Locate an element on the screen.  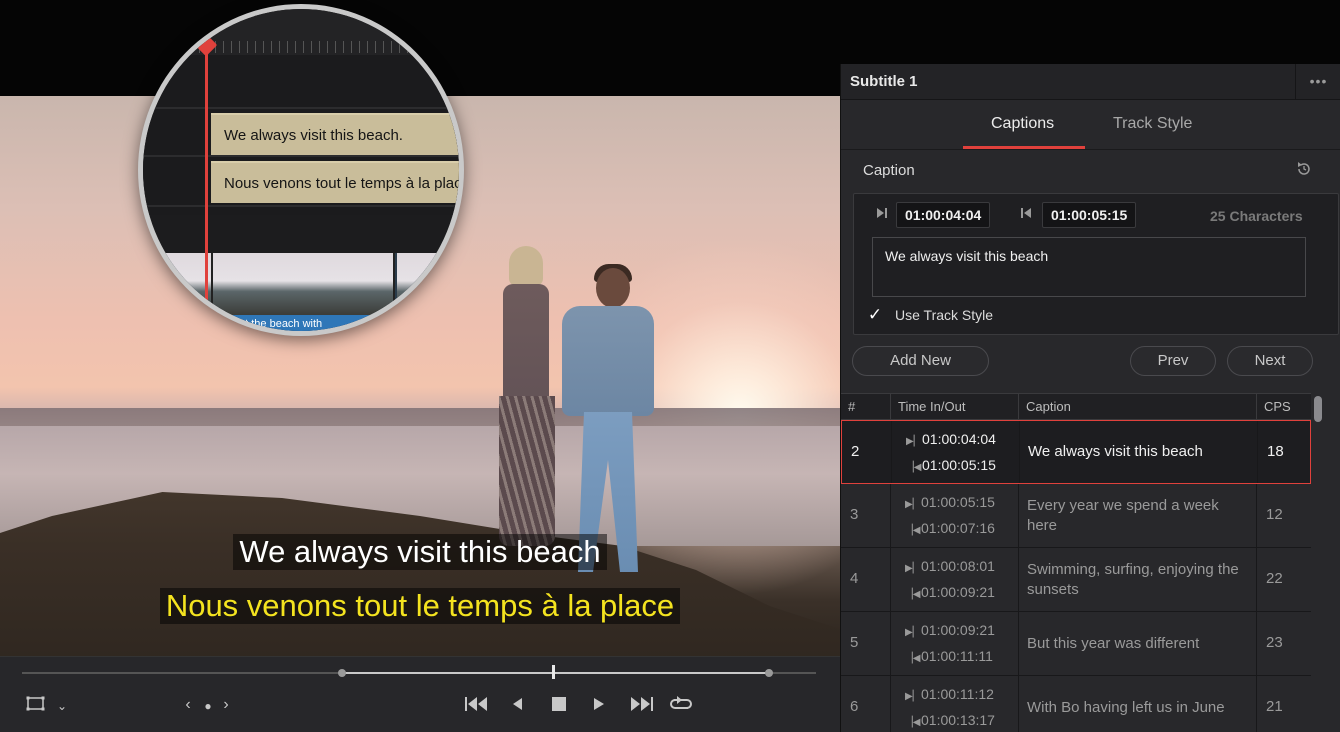
subtitle-primary-text: We always visit this beach is located at coordinates (420, 552).